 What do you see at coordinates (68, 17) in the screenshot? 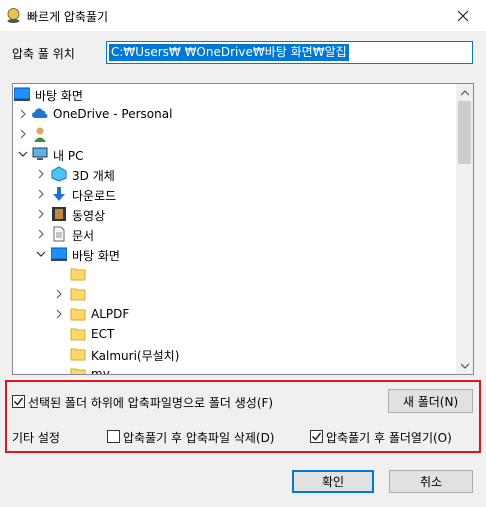
I see `window-title: 빠르게 압축풀기` at bounding box center [68, 17].